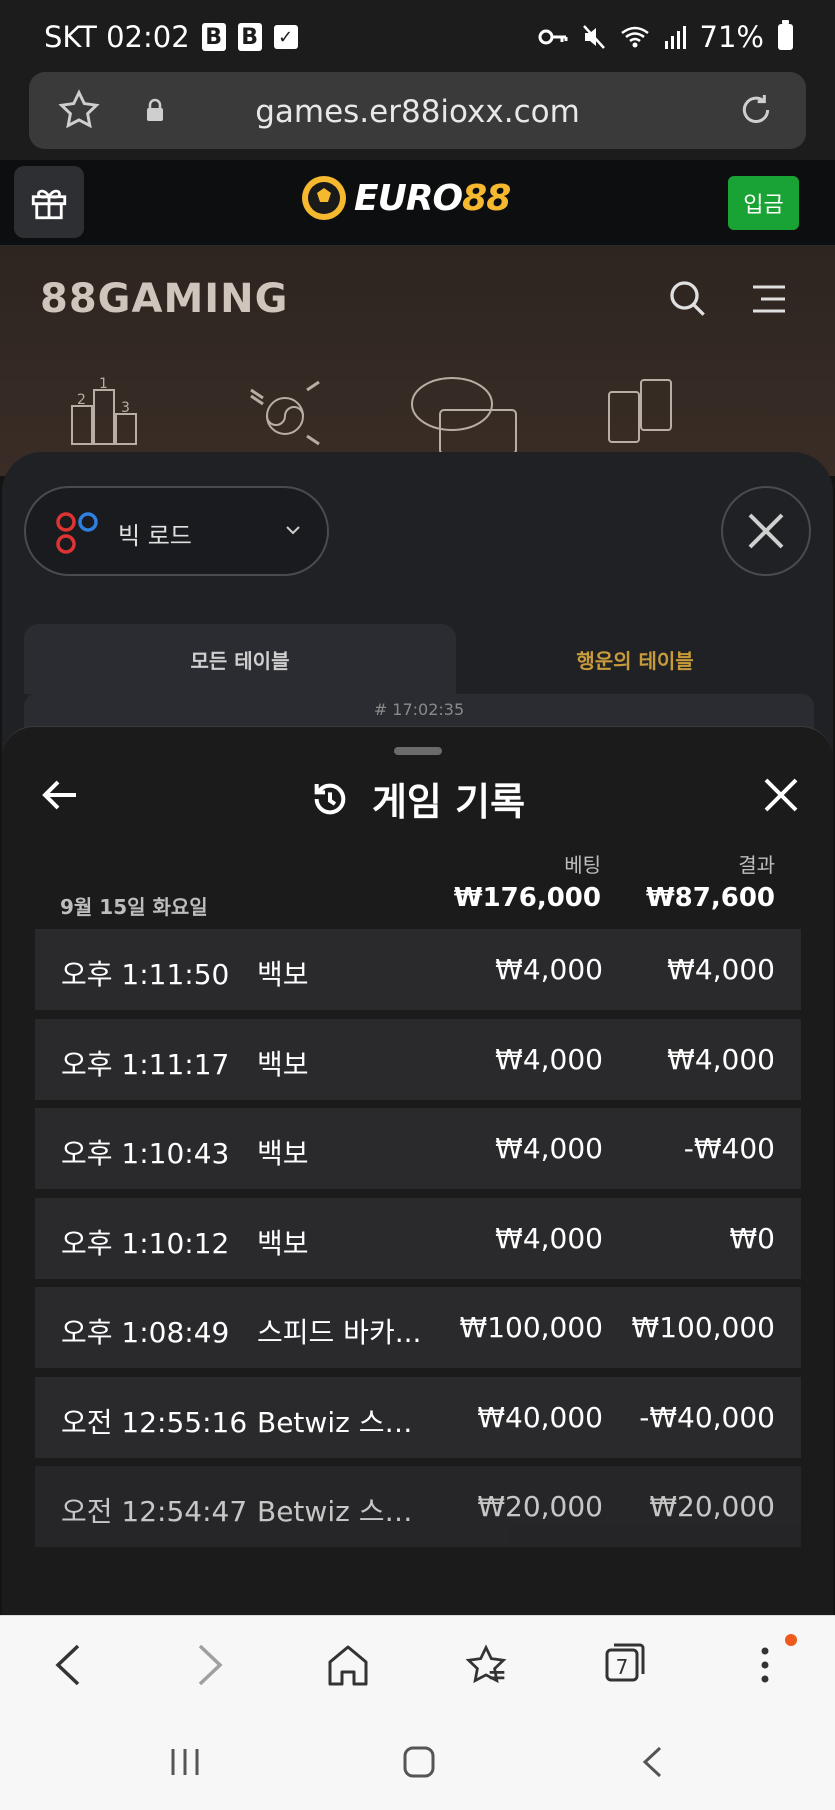 Image resolution: width=835 pixels, height=1810 pixels. I want to click on 88gaming-logo: 88GAMING, so click(164, 299).